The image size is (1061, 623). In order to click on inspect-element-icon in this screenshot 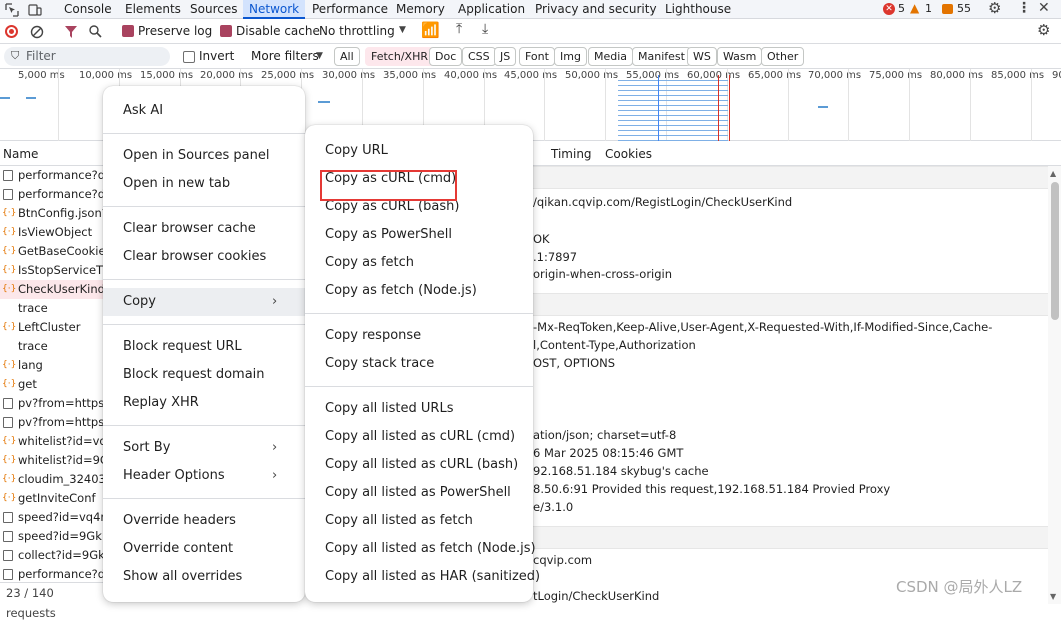, I will do `click(12, 9)`.